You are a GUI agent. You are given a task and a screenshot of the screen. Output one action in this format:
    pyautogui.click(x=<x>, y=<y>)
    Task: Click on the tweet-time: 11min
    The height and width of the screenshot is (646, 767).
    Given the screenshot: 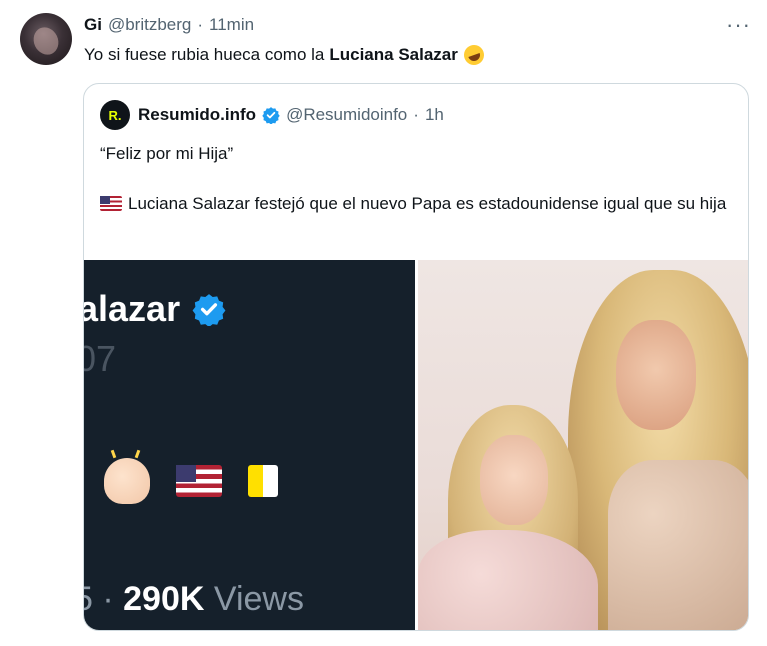 What is the action you would take?
    pyautogui.click(x=231, y=25)
    